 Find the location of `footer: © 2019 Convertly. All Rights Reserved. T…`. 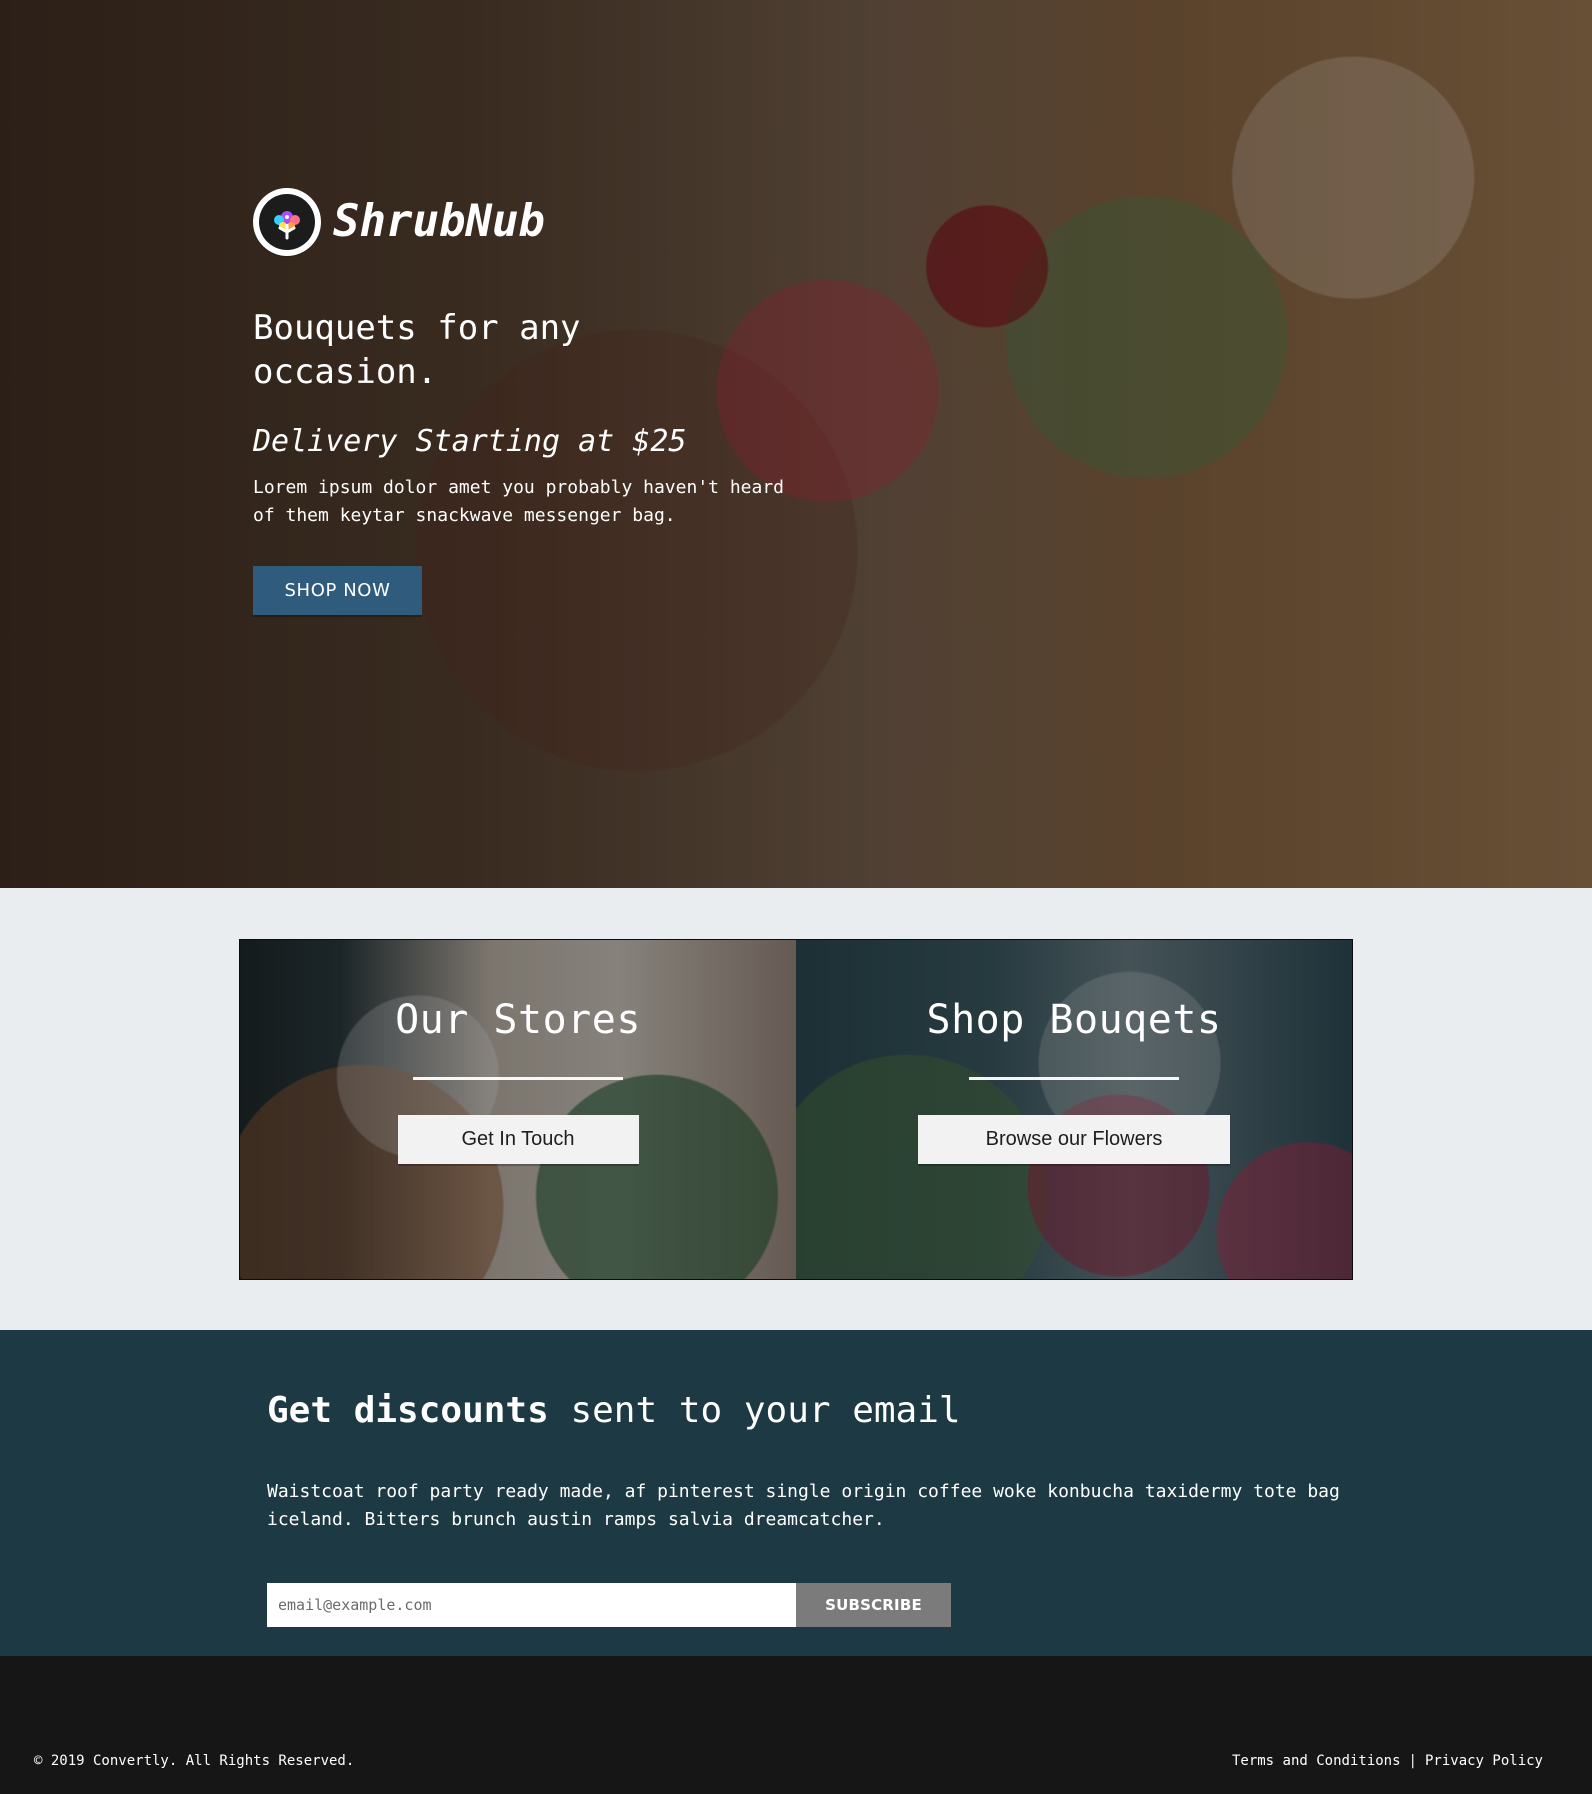

footer: © 2019 Convertly. All Rights Reserved. T… is located at coordinates (796, 1725).